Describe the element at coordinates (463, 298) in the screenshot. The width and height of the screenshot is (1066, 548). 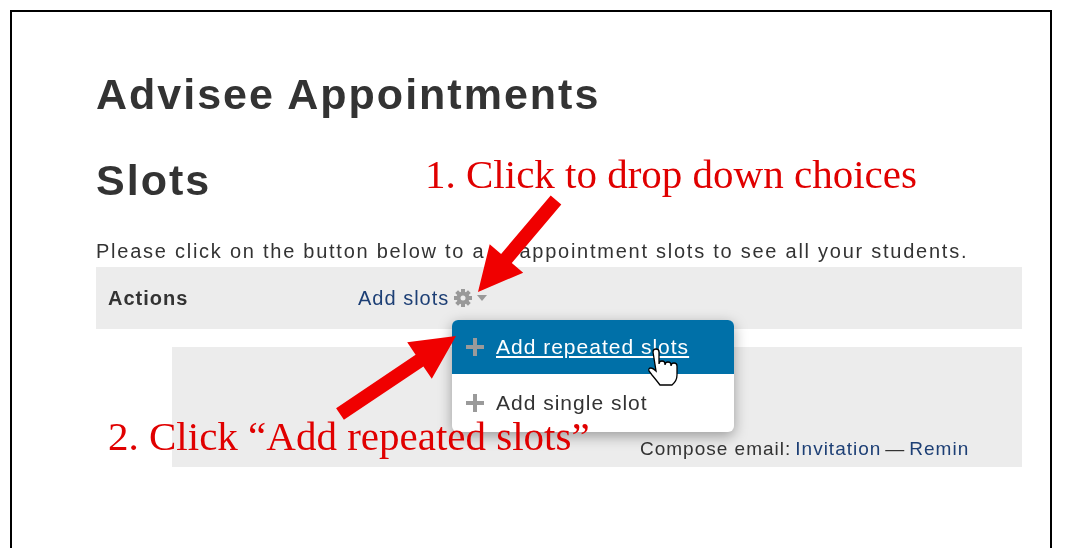
I see `gear-icon` at that location.